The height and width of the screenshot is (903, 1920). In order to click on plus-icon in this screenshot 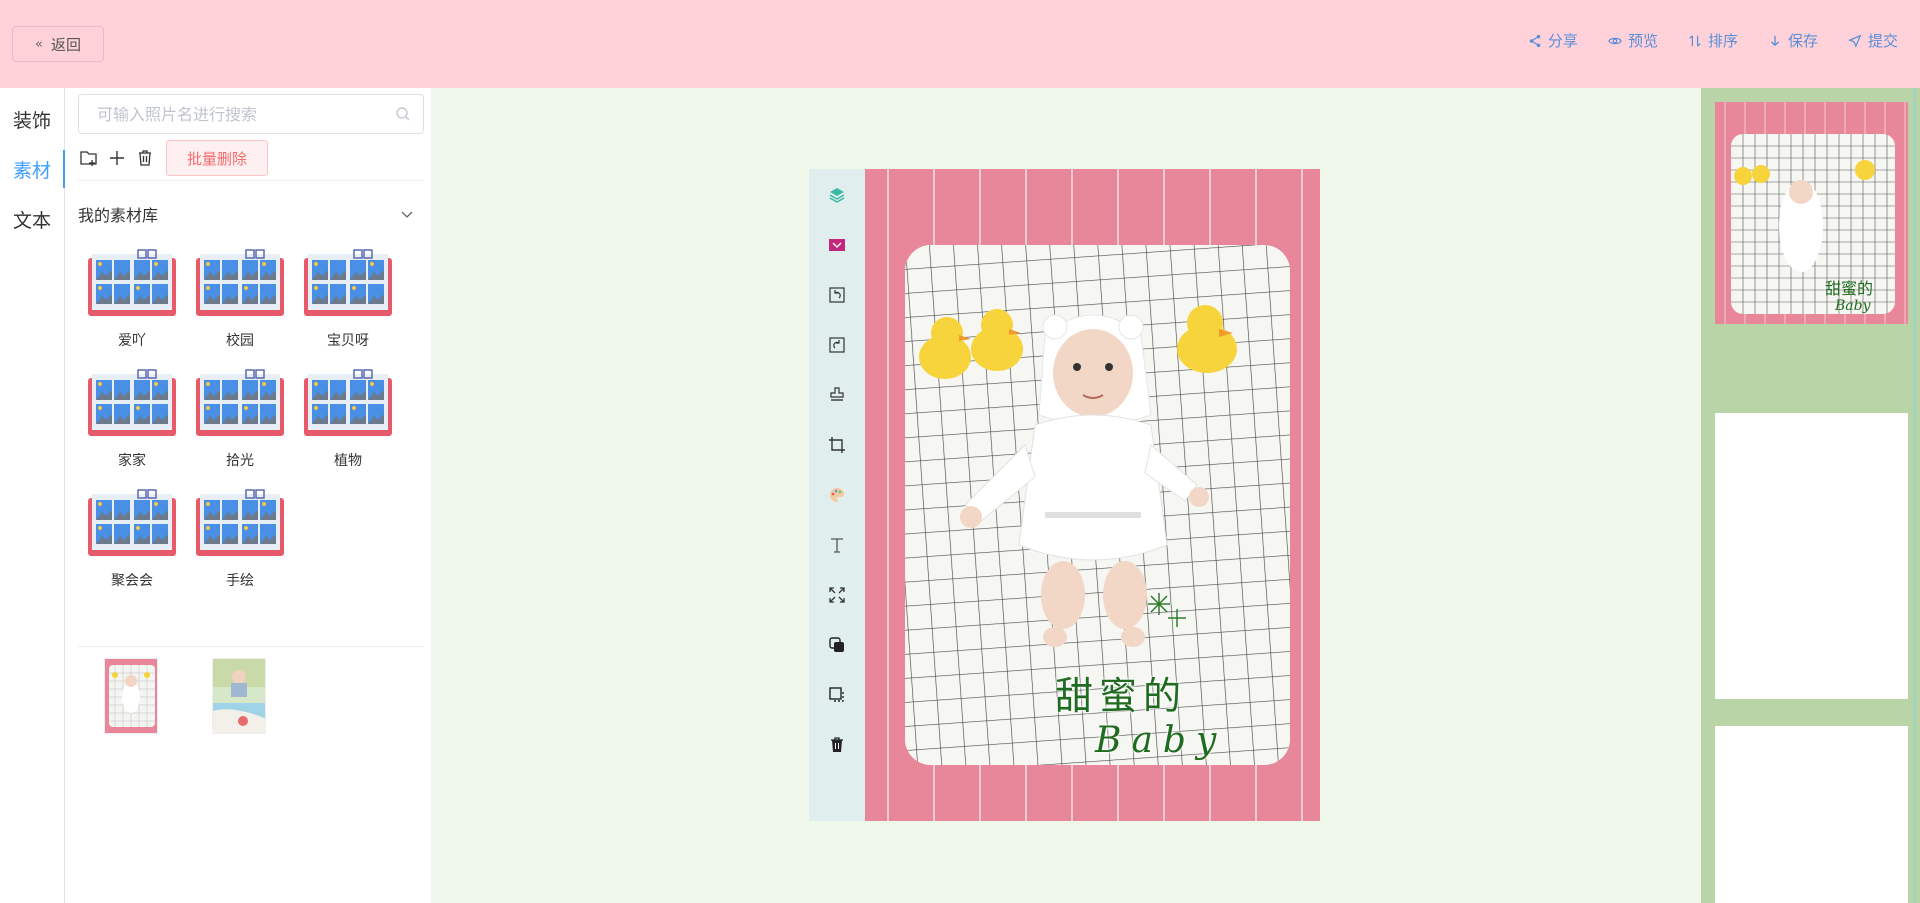, I will do `click(117, 158)`.